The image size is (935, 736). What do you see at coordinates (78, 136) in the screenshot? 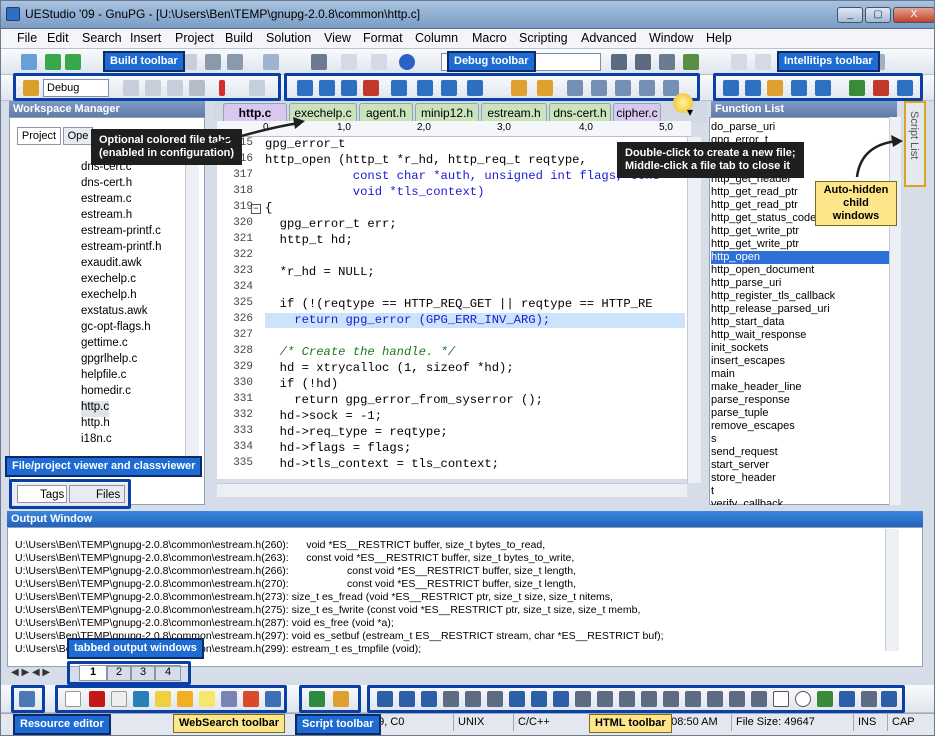
I see `workspace-tab-open: Ope` at bounding box center [78, 136].